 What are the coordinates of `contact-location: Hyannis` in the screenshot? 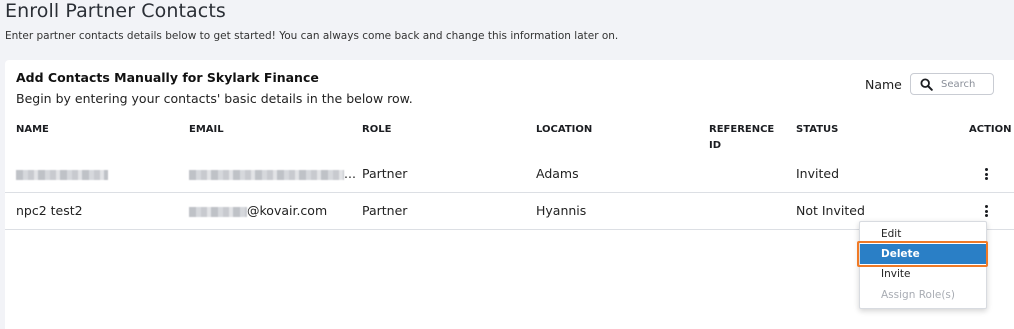 It's located at (561, 210).